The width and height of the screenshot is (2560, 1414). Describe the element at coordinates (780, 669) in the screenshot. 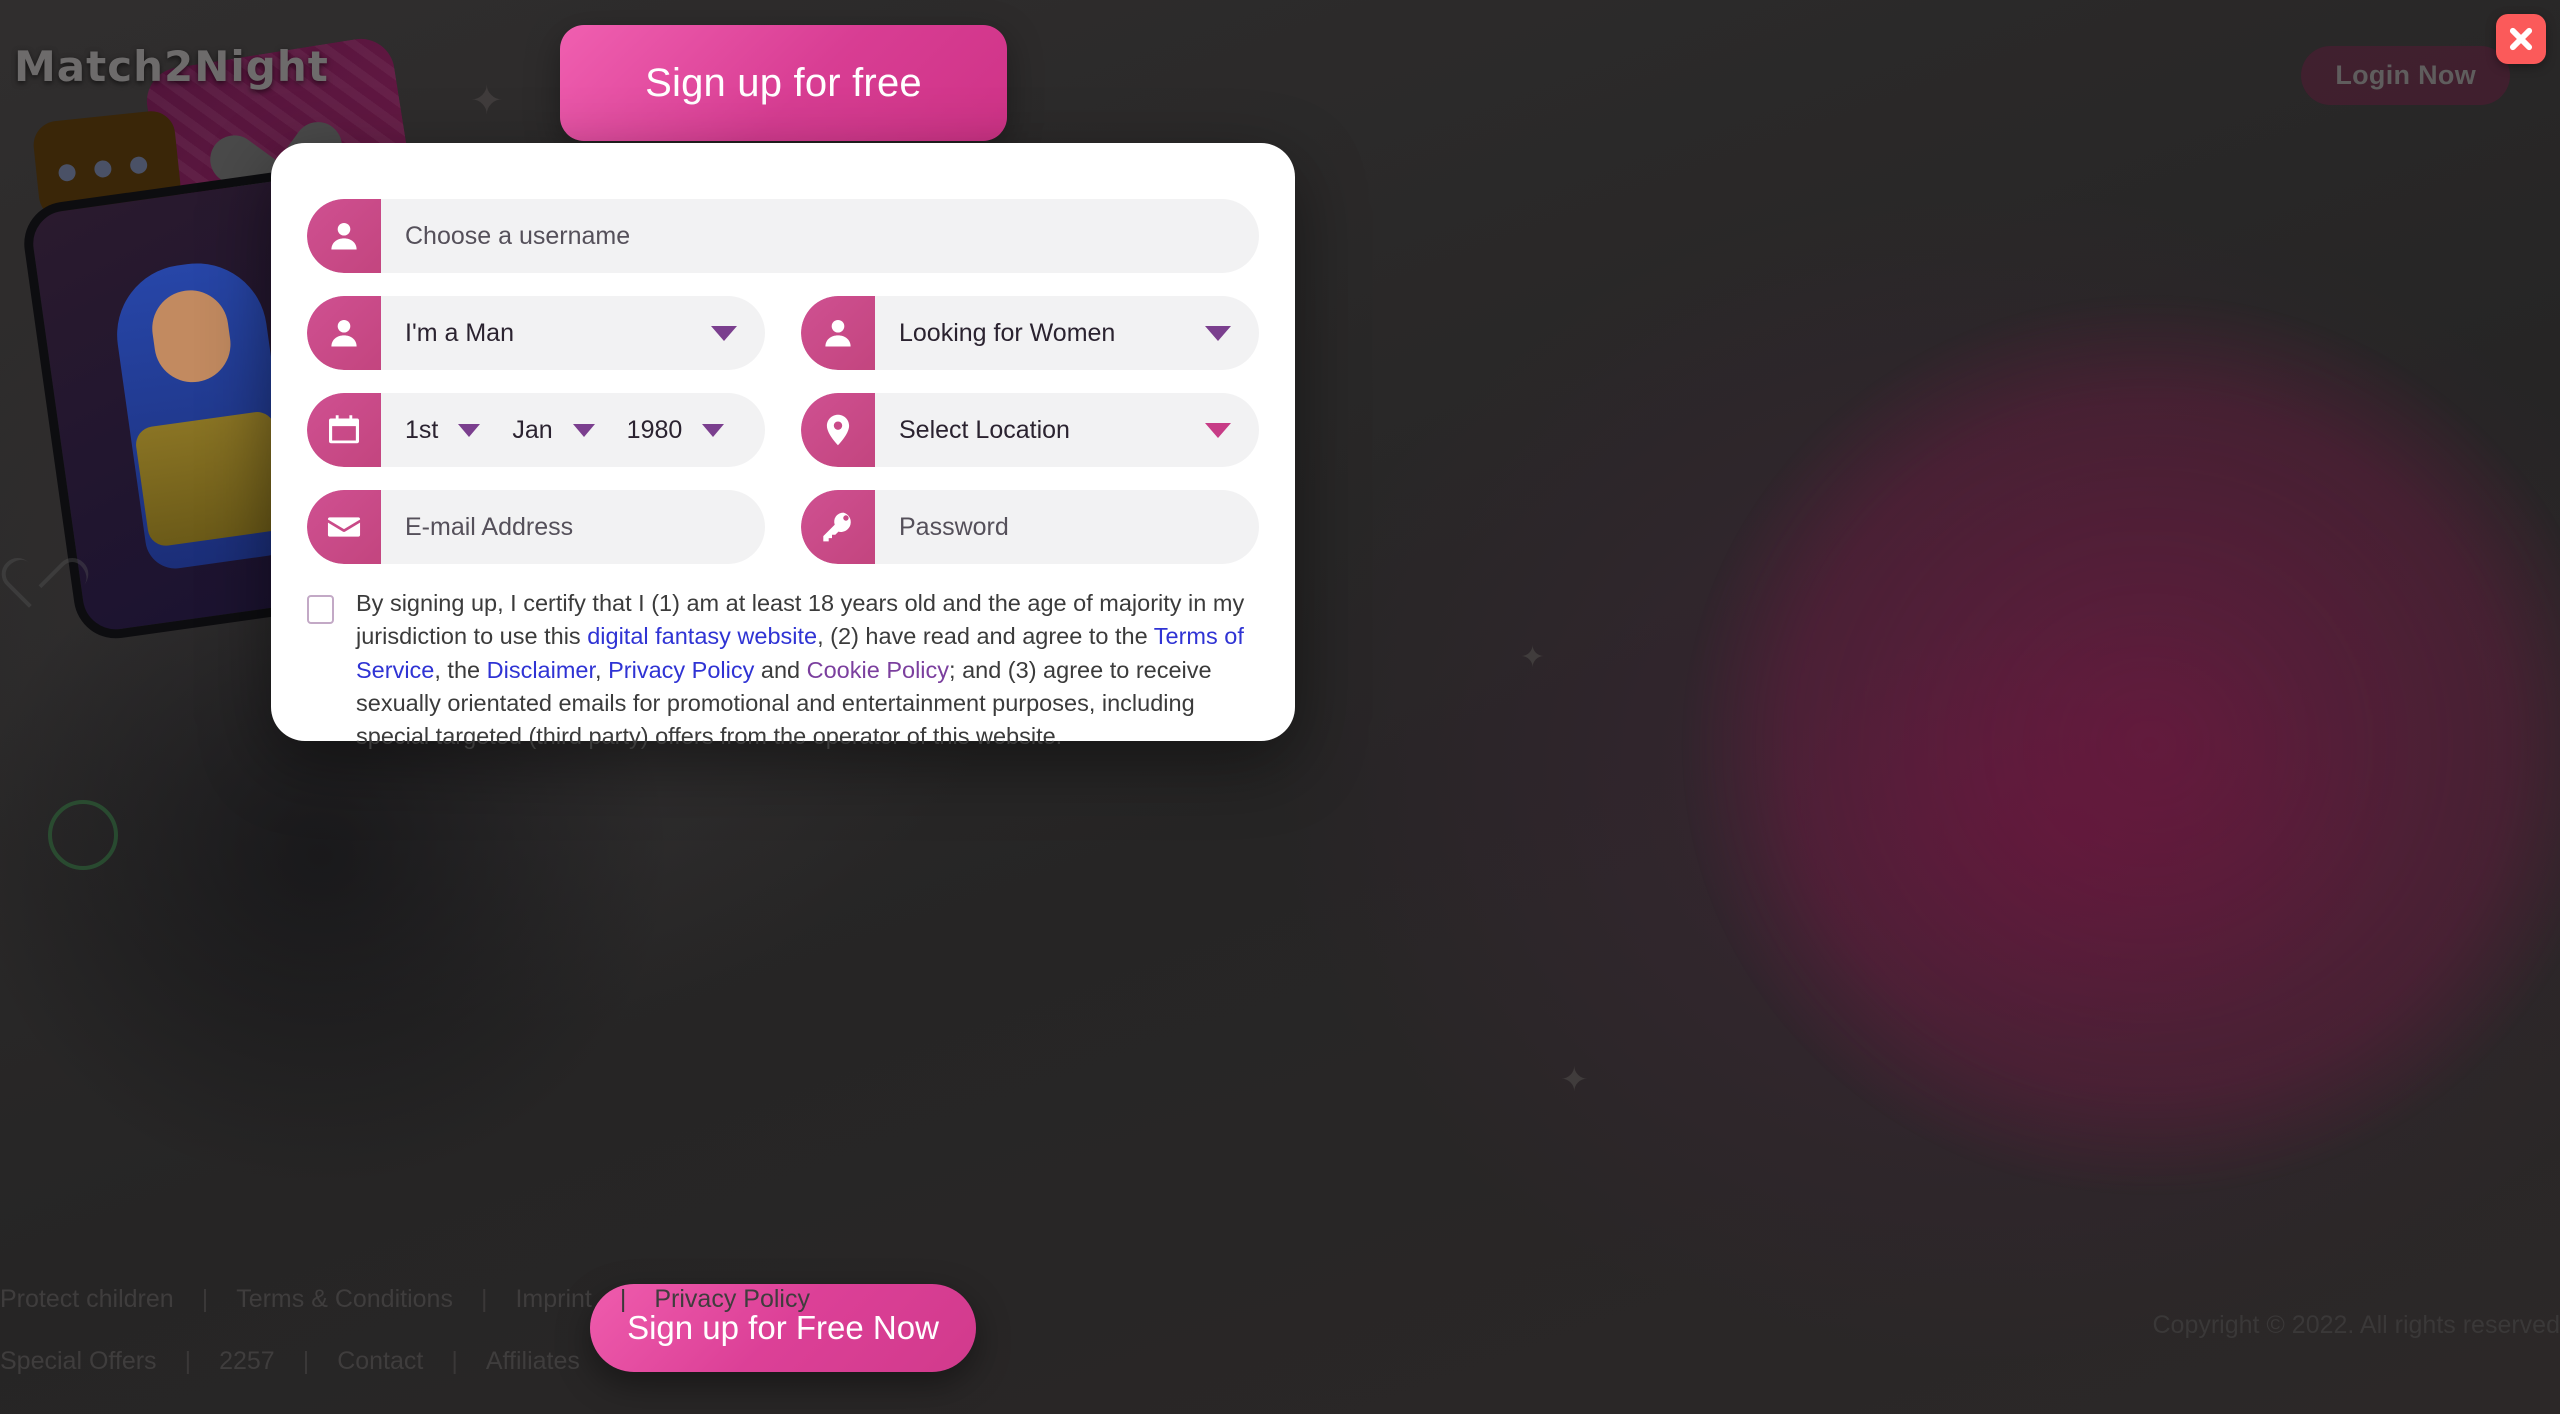

I see `terms-part-5: and` at that location.